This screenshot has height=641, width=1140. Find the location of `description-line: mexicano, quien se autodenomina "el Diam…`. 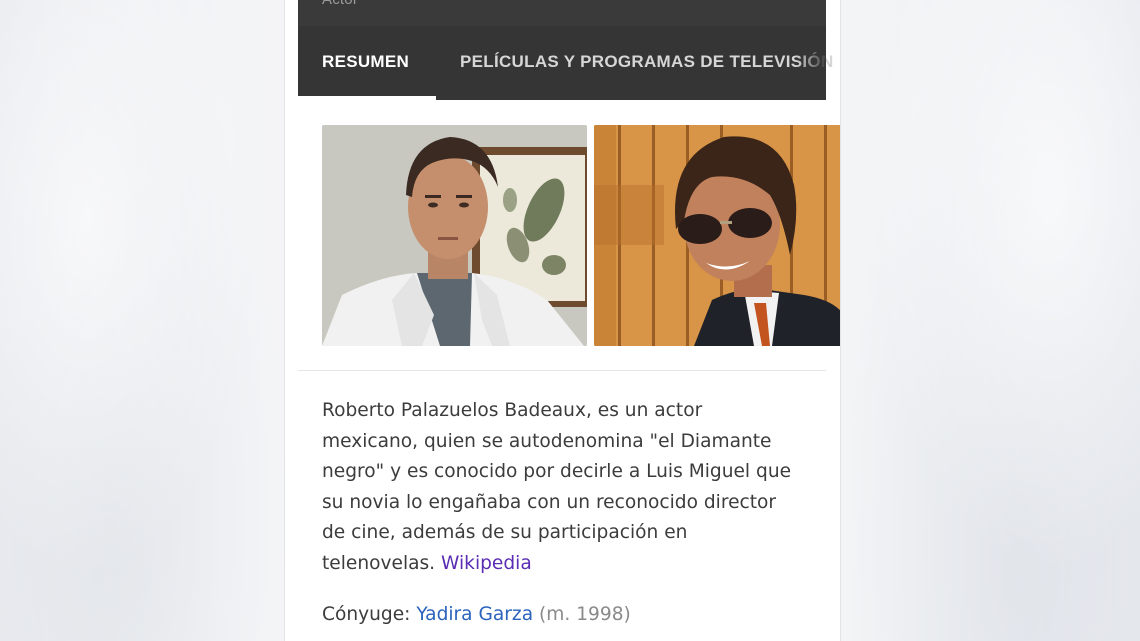

description-line: mexicano, quien se autodenomina "el Diam… is located at coordinates (547, 441).